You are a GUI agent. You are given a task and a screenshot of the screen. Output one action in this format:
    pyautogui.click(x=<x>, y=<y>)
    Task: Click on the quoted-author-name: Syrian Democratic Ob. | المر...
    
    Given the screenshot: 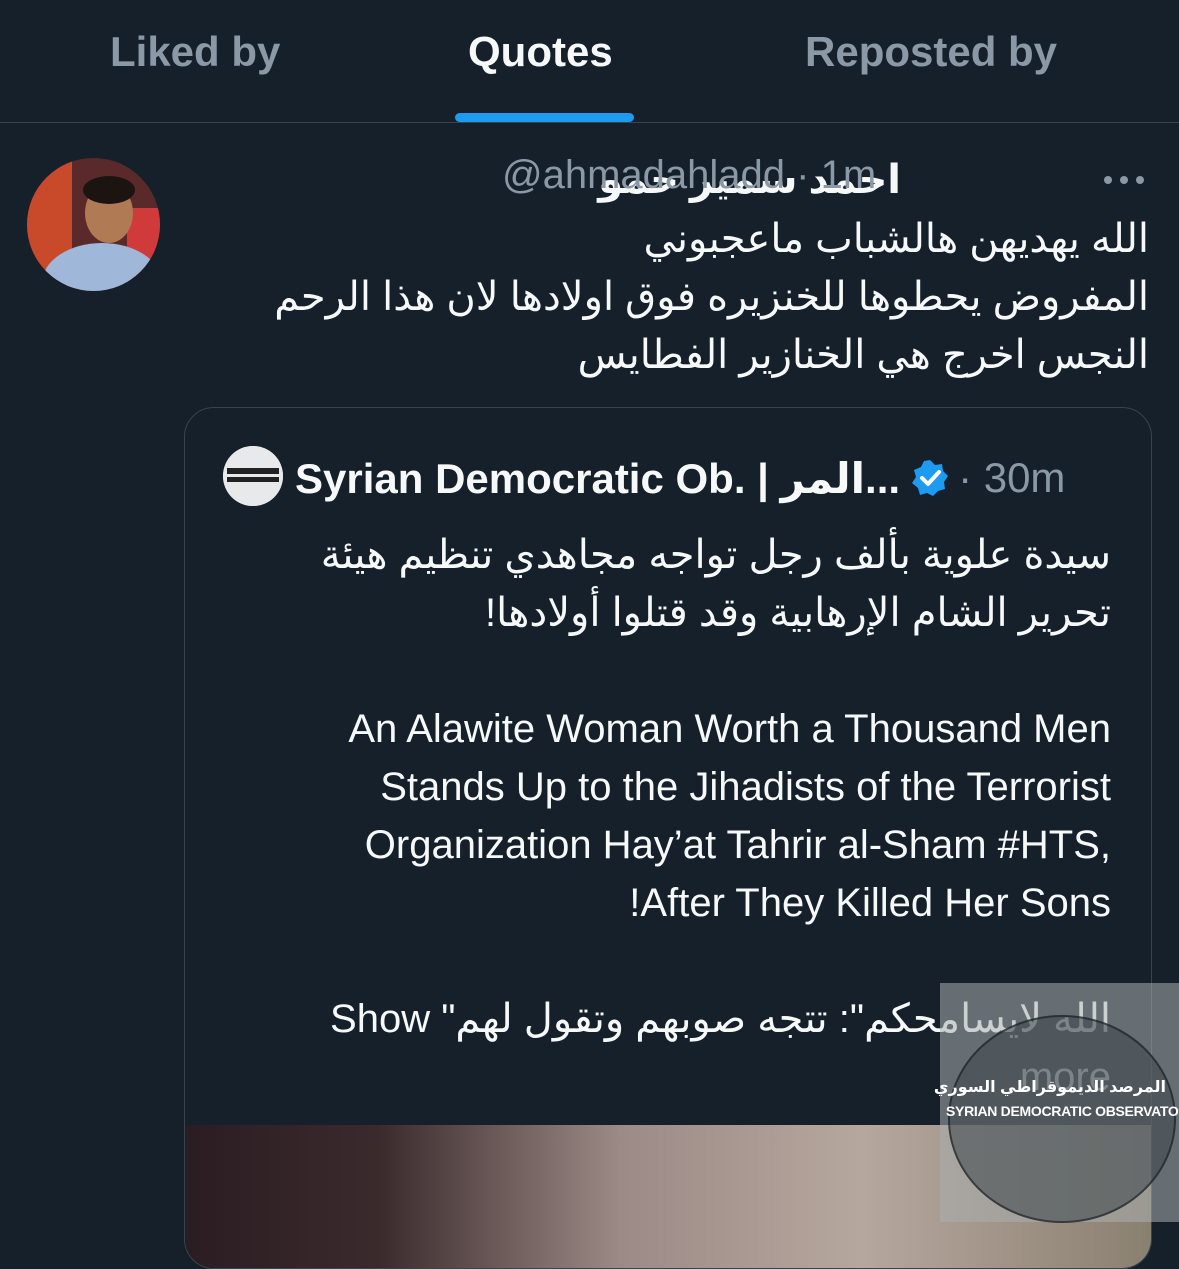 What is the action you would take?
    pyautogui.click(x=597, y=478)
    